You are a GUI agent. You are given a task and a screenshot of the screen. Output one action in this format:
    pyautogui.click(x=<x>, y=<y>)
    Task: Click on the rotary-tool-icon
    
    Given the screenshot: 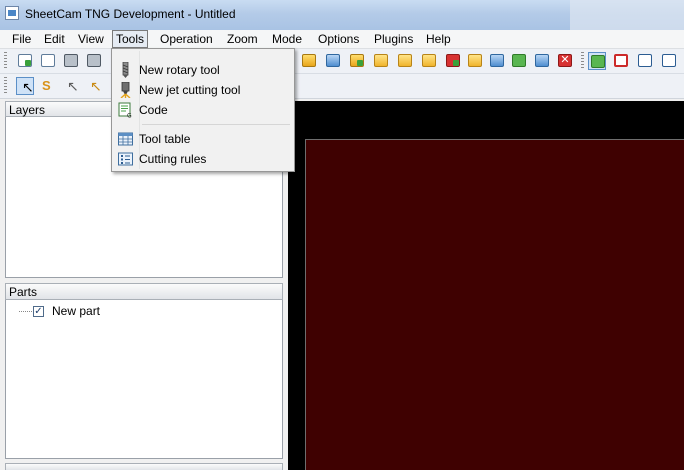 What is the action you would take?
    pyautogui.click(x=125, y=70)
    